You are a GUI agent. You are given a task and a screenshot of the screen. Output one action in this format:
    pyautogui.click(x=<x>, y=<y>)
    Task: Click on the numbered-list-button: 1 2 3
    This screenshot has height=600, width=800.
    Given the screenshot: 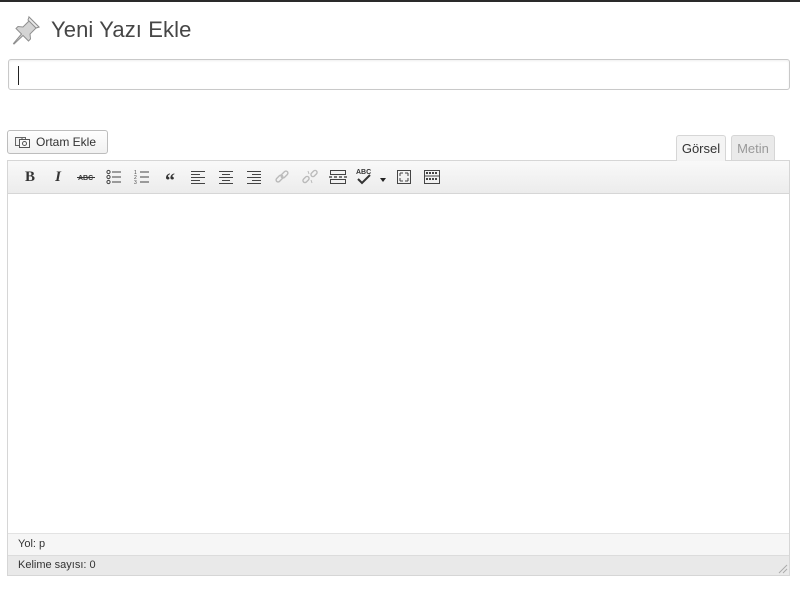 What is the action you would take?
    pyautogui.click(x=142, y=177)
    